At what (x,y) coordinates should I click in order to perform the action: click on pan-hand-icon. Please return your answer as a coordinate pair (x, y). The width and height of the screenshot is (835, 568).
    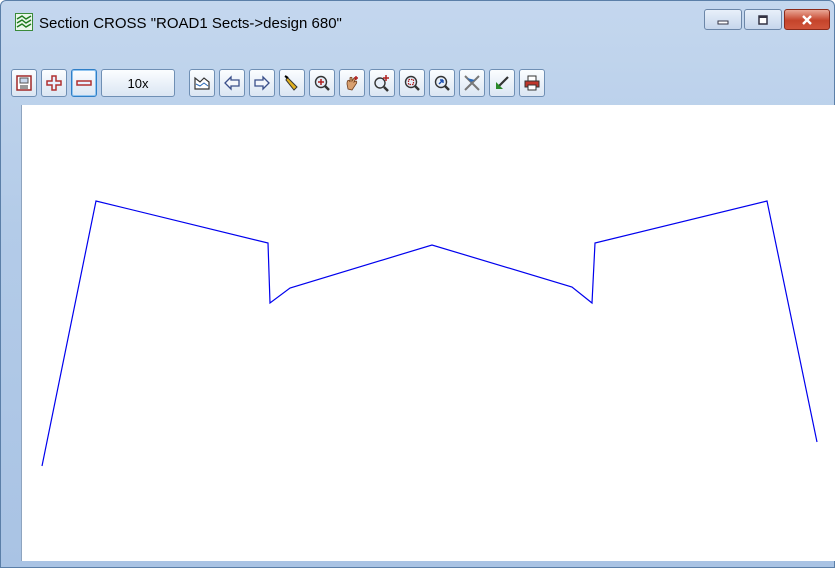
    Looking at the image, I should click on (352, 83).